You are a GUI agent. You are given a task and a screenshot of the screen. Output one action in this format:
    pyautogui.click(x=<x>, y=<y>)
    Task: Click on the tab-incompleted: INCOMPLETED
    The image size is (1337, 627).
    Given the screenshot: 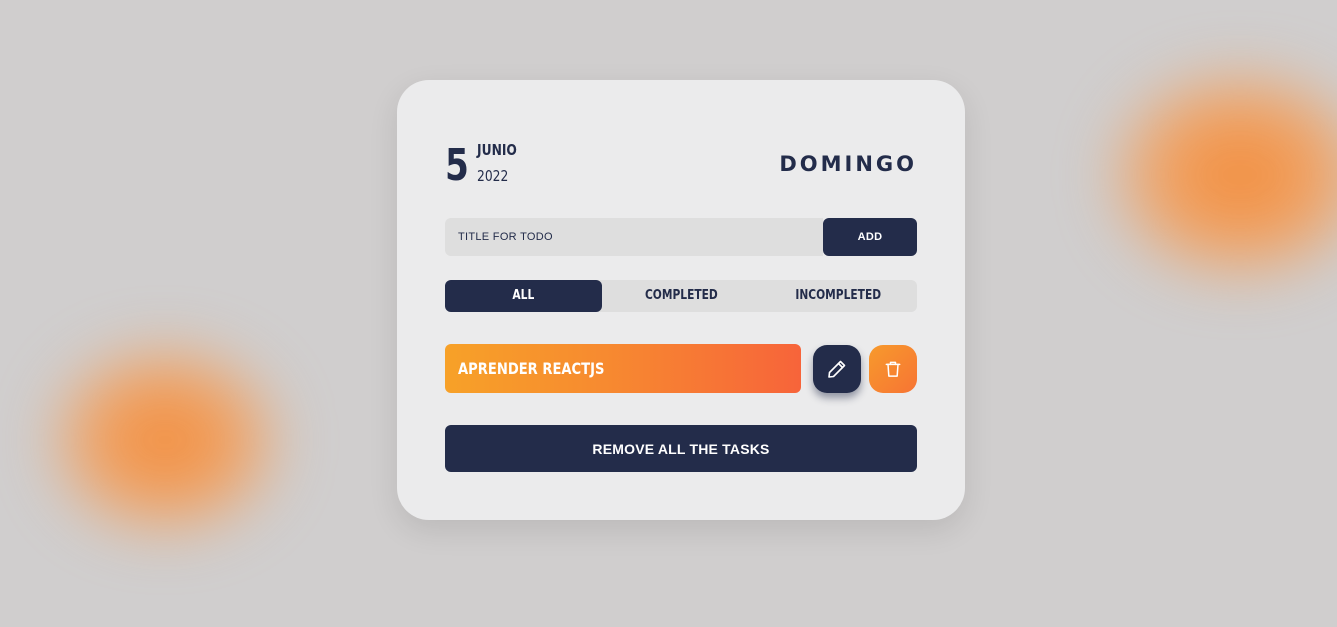 What is the action you would take?
    pyautogui.click(x=838, y=296)
    